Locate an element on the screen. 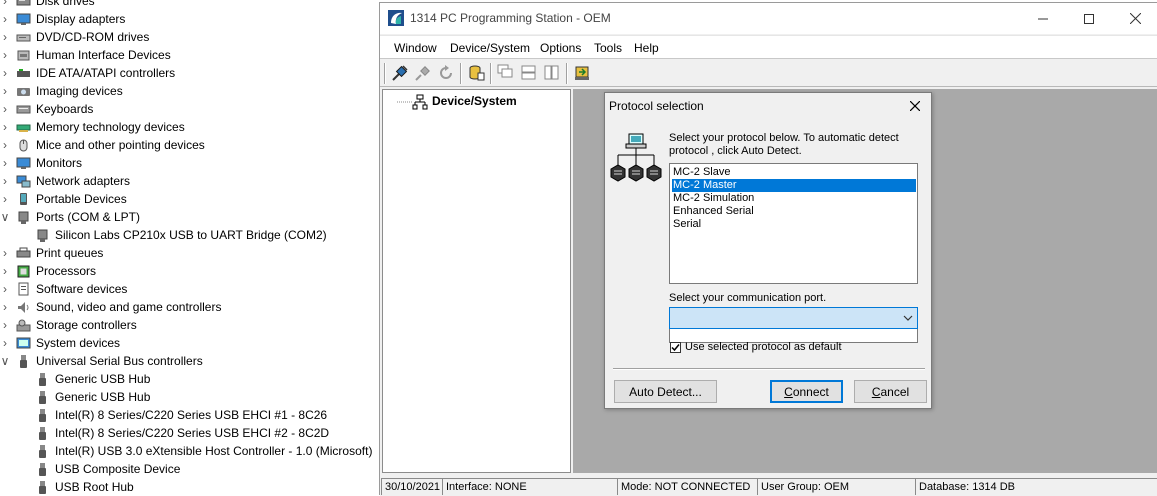 This screenshot has width=1157, height=496. device-tree-row: USB Root Hub is located at coordinates (190, 486).